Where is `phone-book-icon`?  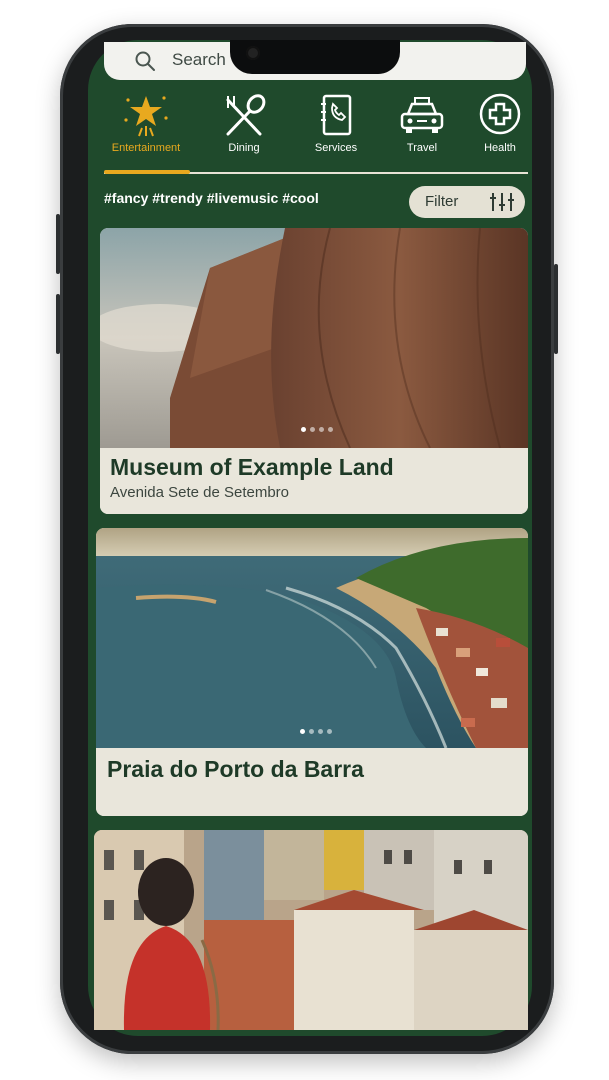 phone-book-icon is located at coordinates (336, 115).